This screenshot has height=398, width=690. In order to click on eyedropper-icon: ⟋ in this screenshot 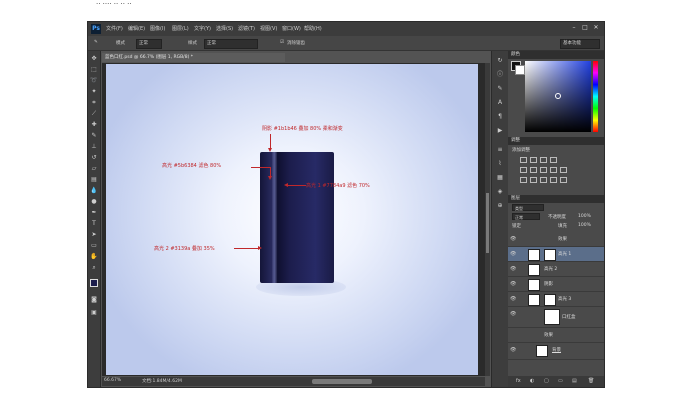, I will do `click(94, 114)`.